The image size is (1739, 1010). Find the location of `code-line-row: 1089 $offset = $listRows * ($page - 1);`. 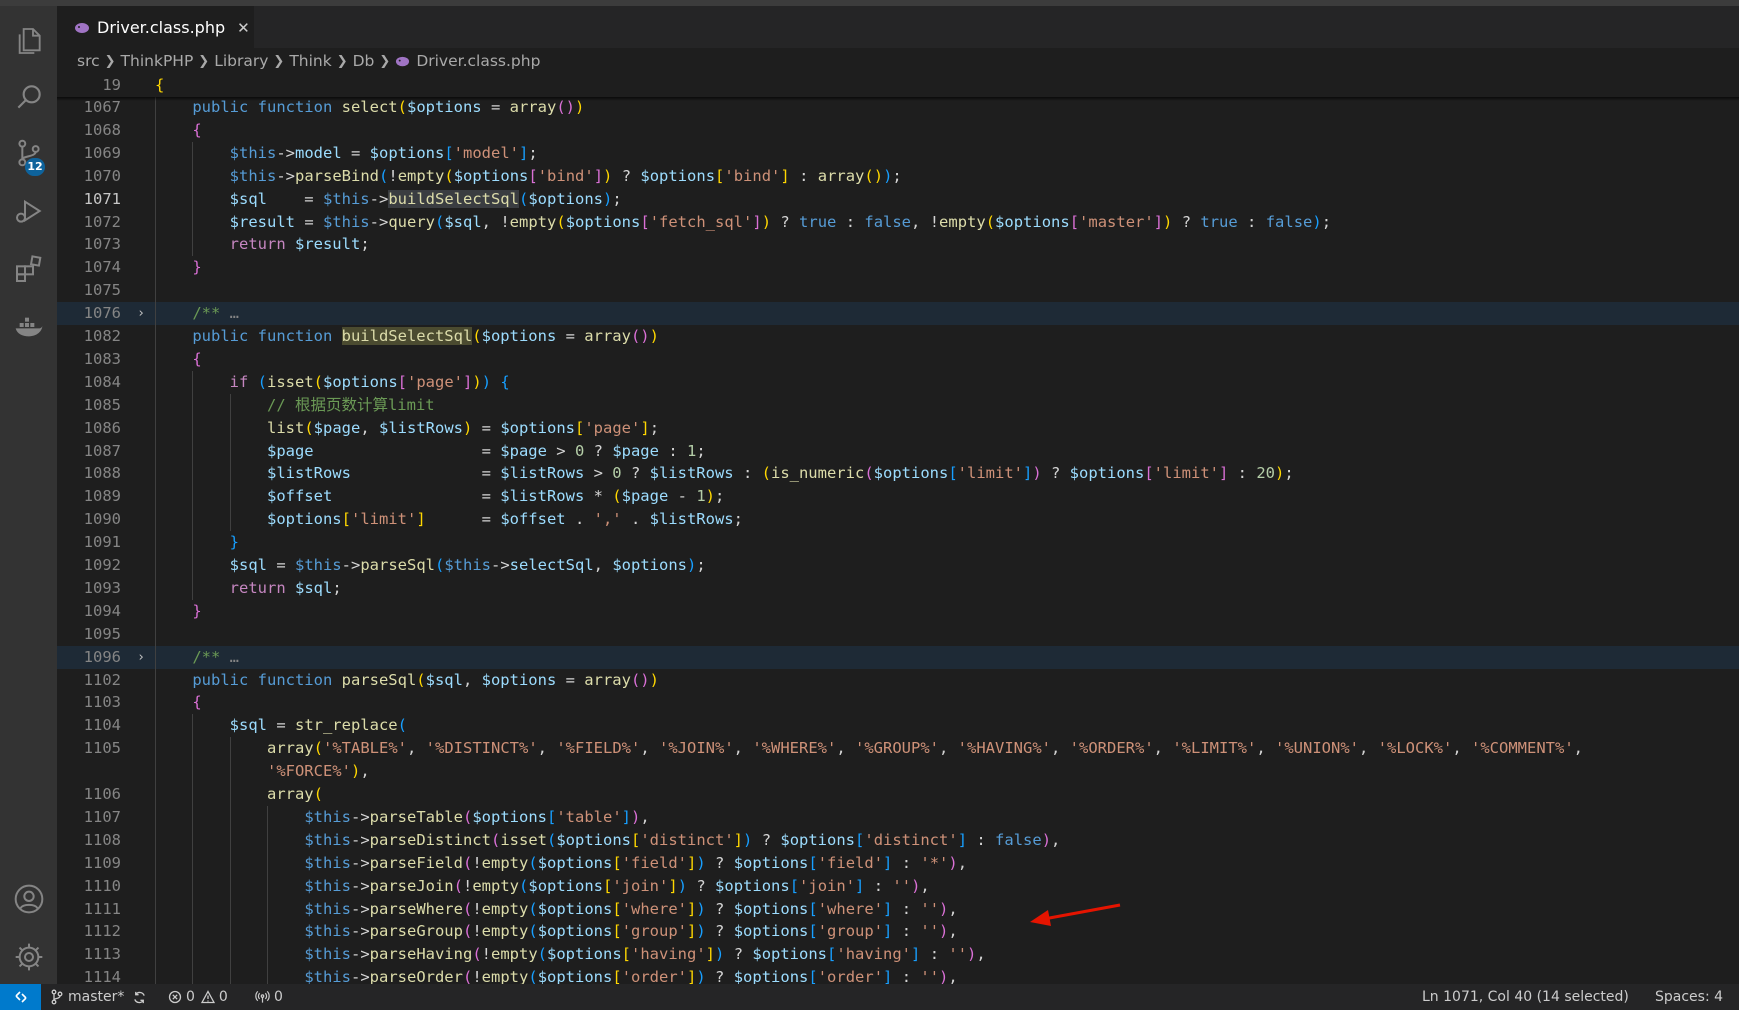

code-line-row: 1089 $offset = $listRows * ($page - 1); is located at coordinates (898, 496).